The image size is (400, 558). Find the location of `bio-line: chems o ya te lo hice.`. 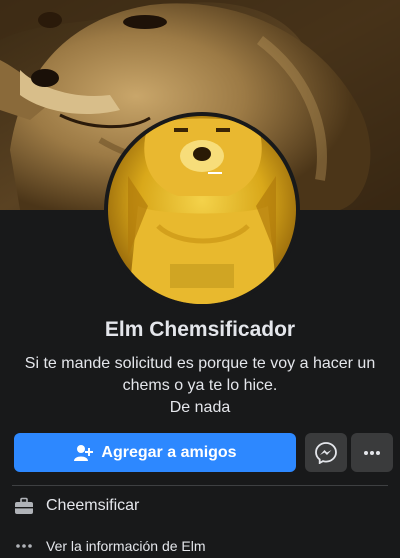

bio-line: chems o ya te lo hice. is located at coordinates (200, 385).